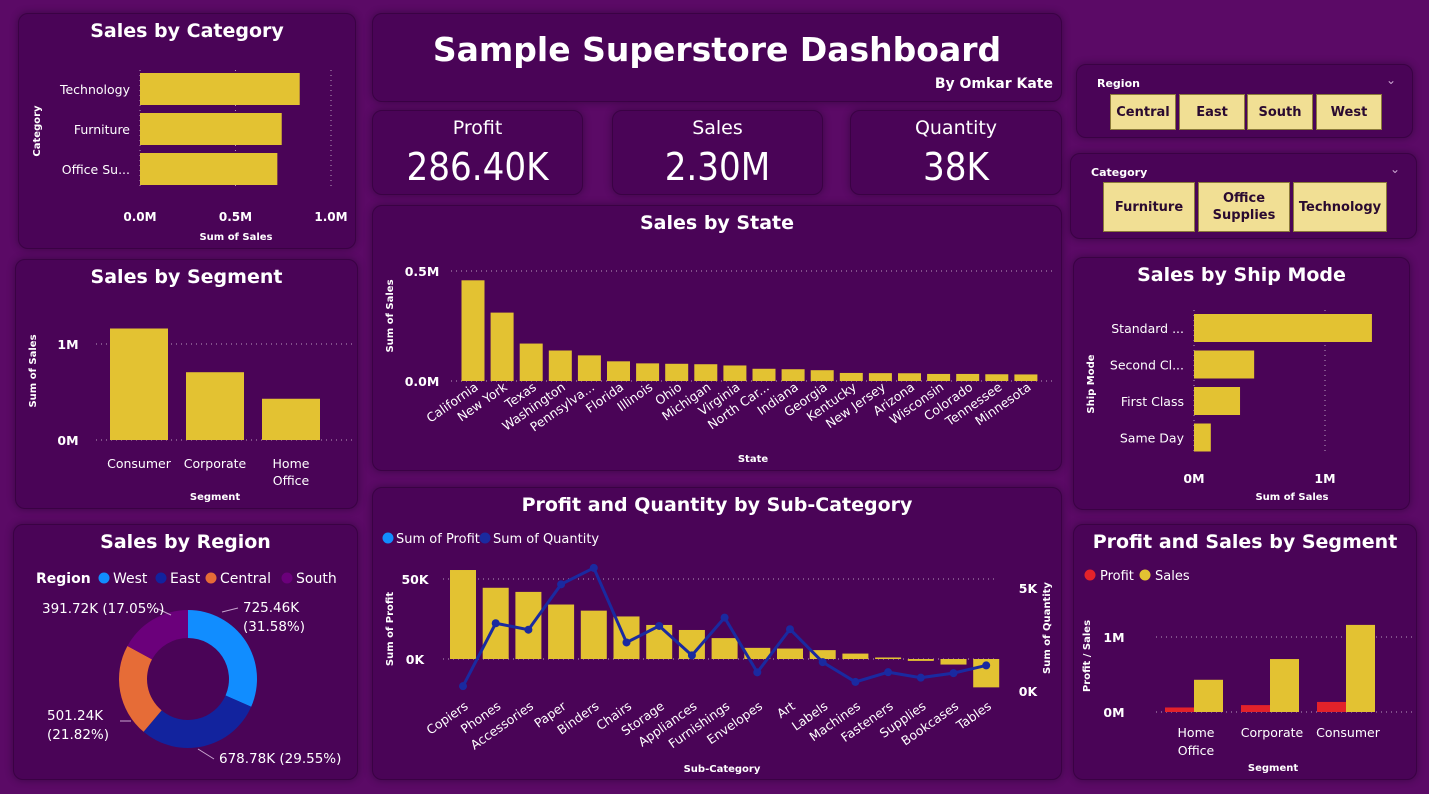 Image resolution: width=1429 pixels, height=794 pixels. Describe the element at coordinates (1143, 112) in the screenshot. I see `region-option-central: Central` at that location.